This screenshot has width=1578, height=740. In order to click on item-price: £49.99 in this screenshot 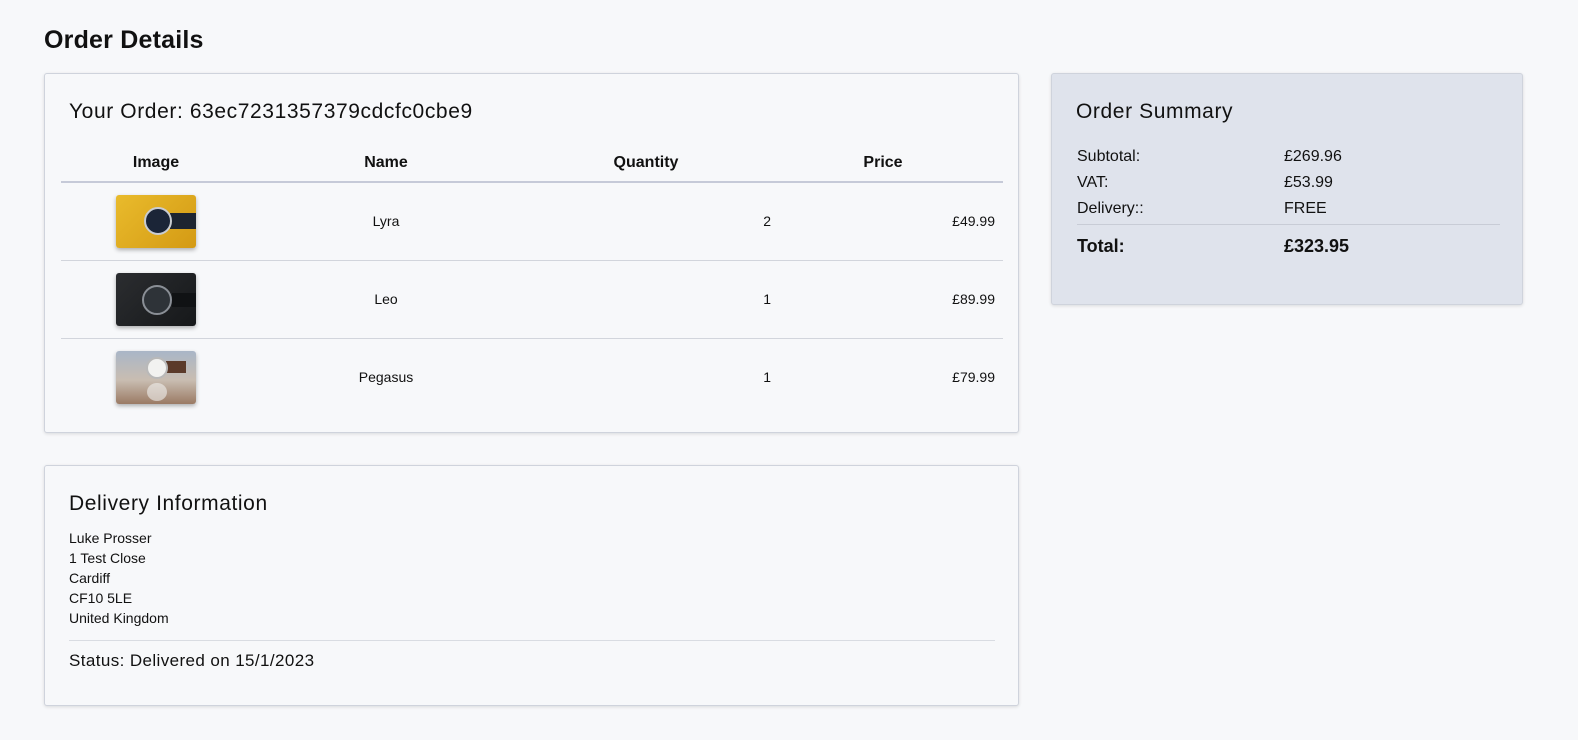, I will do `click(887, 221)`.